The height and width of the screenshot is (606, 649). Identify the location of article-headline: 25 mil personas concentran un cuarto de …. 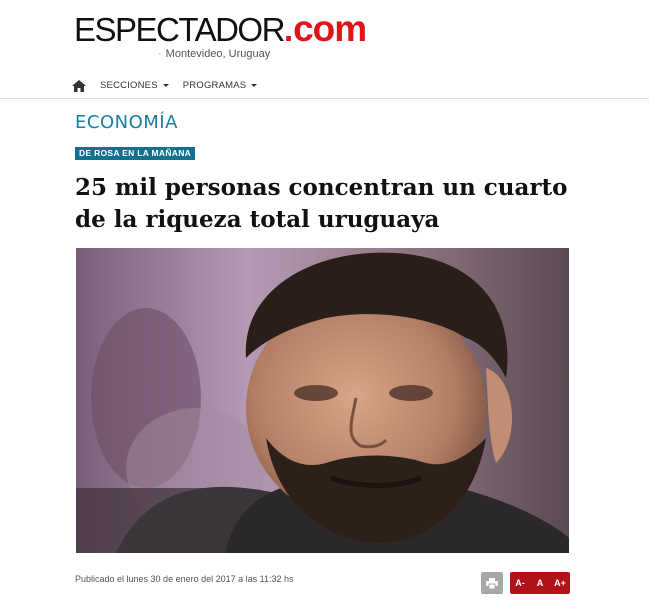
(321, 203).